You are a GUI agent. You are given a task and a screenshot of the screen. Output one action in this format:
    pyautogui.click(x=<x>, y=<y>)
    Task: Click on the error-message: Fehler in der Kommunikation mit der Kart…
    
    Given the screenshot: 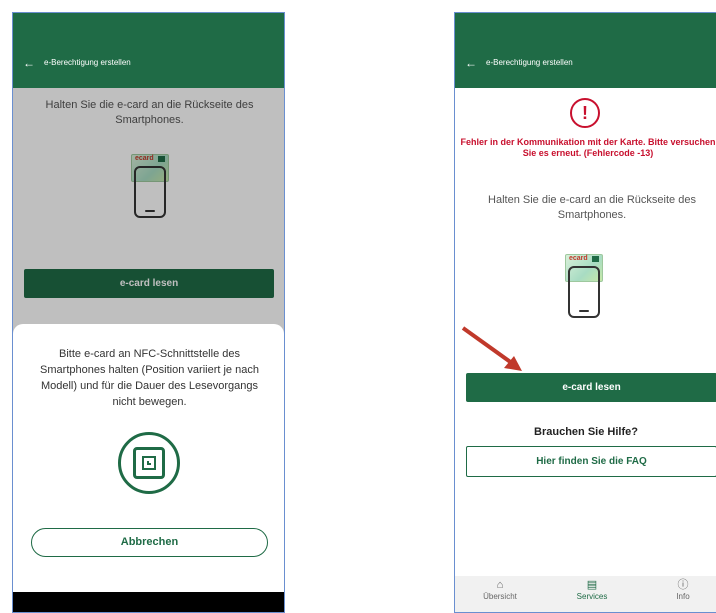 What is the action you would take?
    pyautogui.click(x=588, y=147)
    